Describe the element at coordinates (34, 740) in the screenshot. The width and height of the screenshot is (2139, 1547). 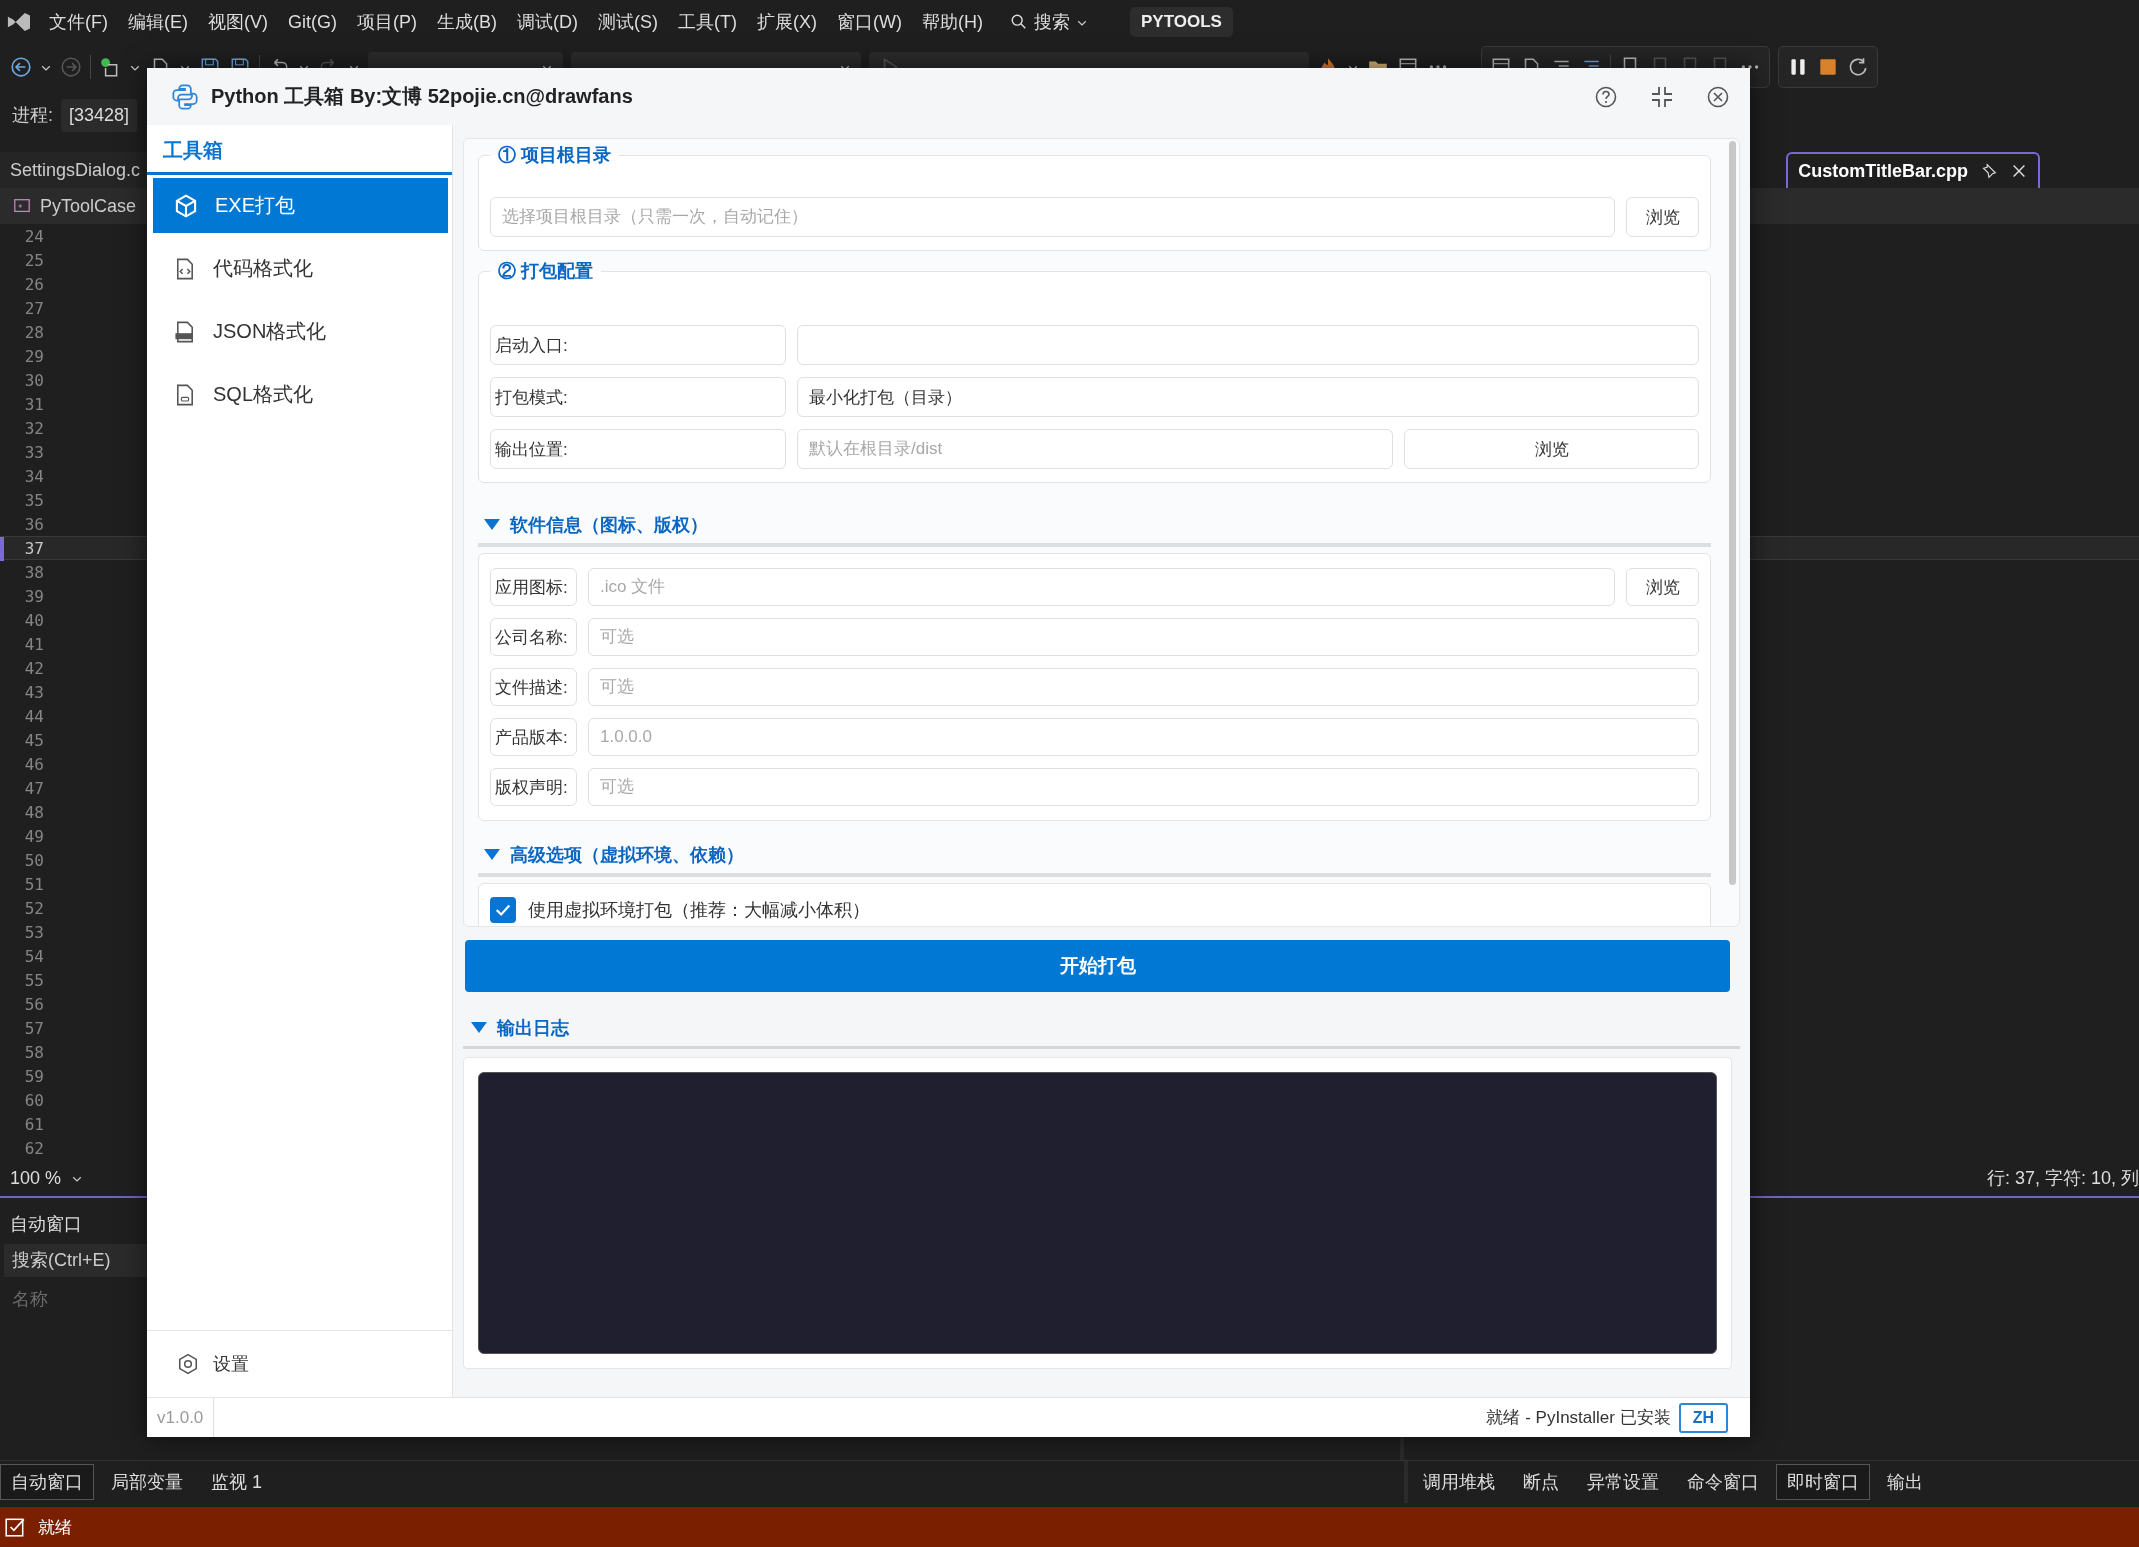
I see `line-number: 45` at that location.